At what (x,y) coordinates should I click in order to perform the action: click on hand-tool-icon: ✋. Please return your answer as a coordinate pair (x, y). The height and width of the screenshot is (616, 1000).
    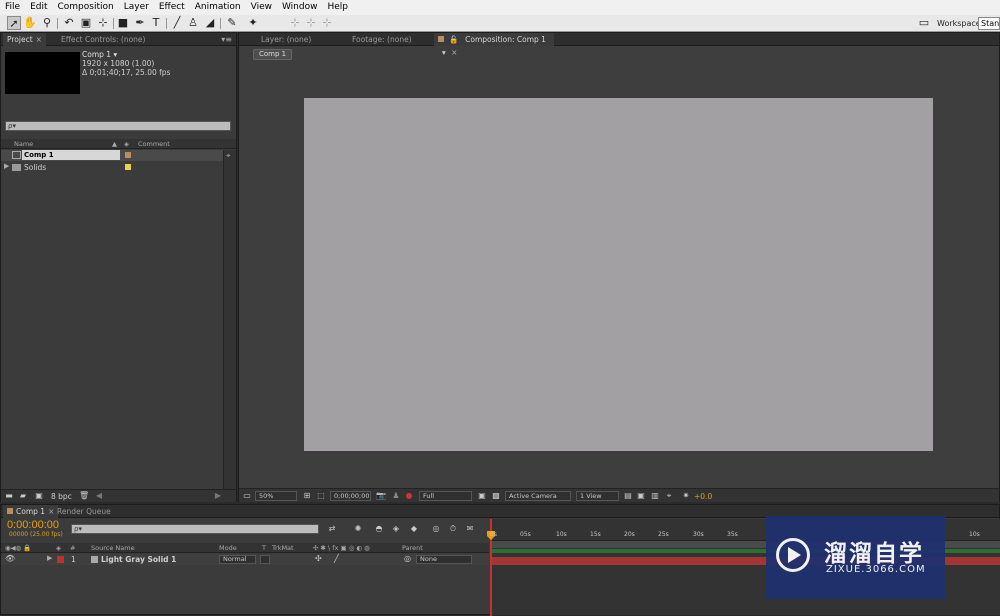
    Looking at the image, I should click on (30, 23).